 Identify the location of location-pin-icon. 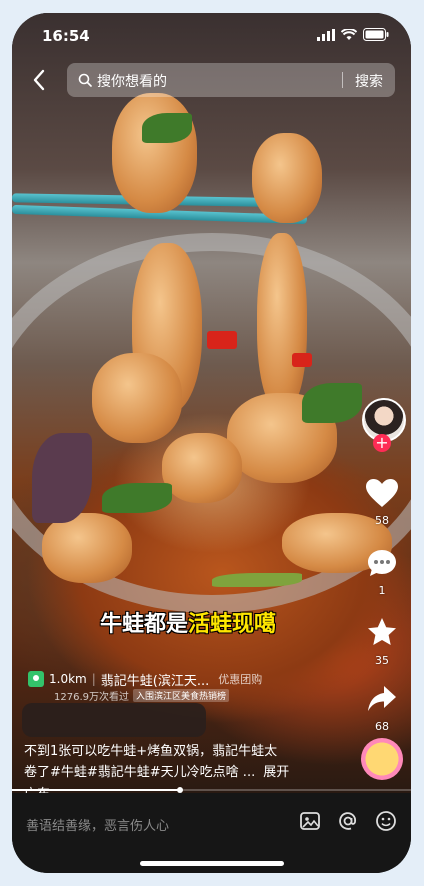
(36, 679).